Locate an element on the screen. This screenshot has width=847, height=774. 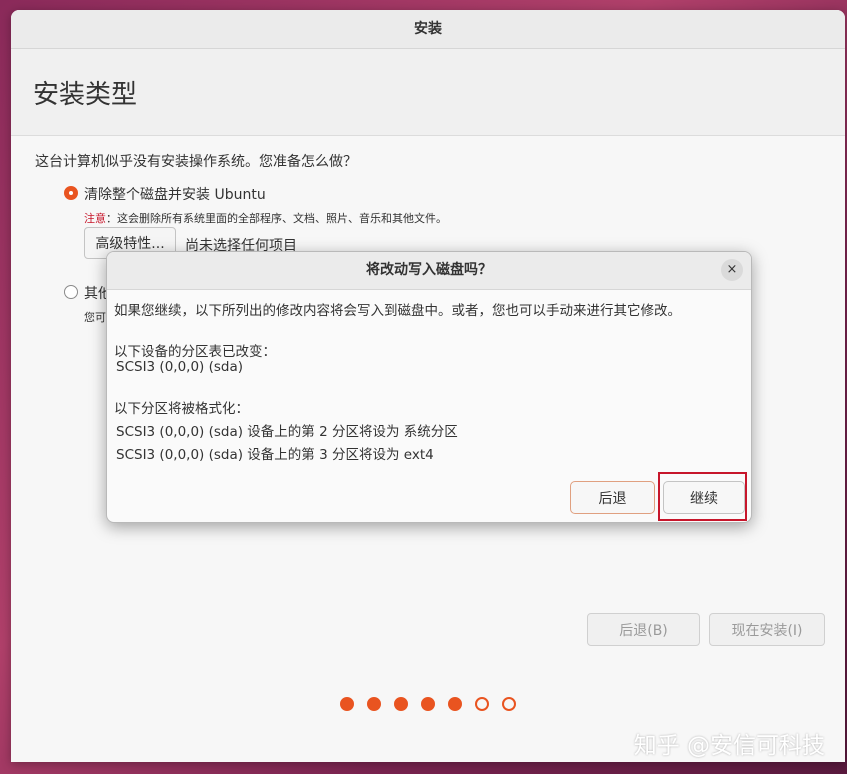
window-title: 安装 is located at coordinates (428, 29).